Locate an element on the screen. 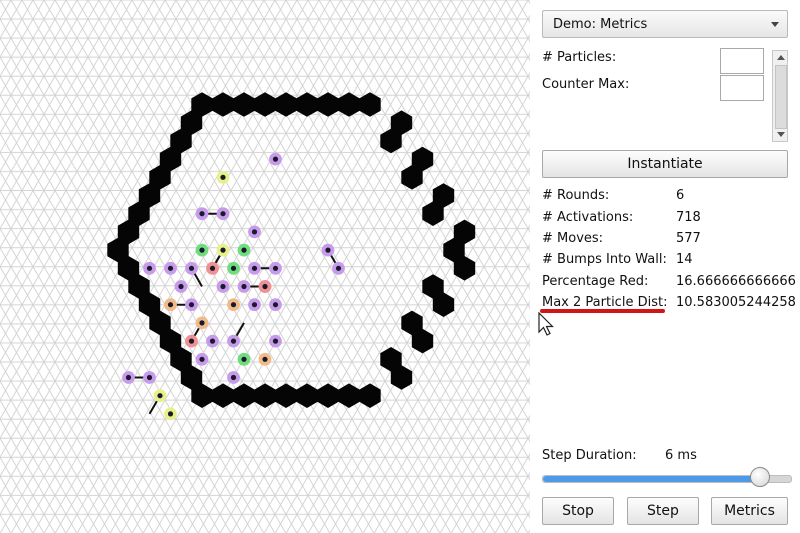 This screenshot has height=533, width=800. scroll-thumb is located at coordinates (781, 97).